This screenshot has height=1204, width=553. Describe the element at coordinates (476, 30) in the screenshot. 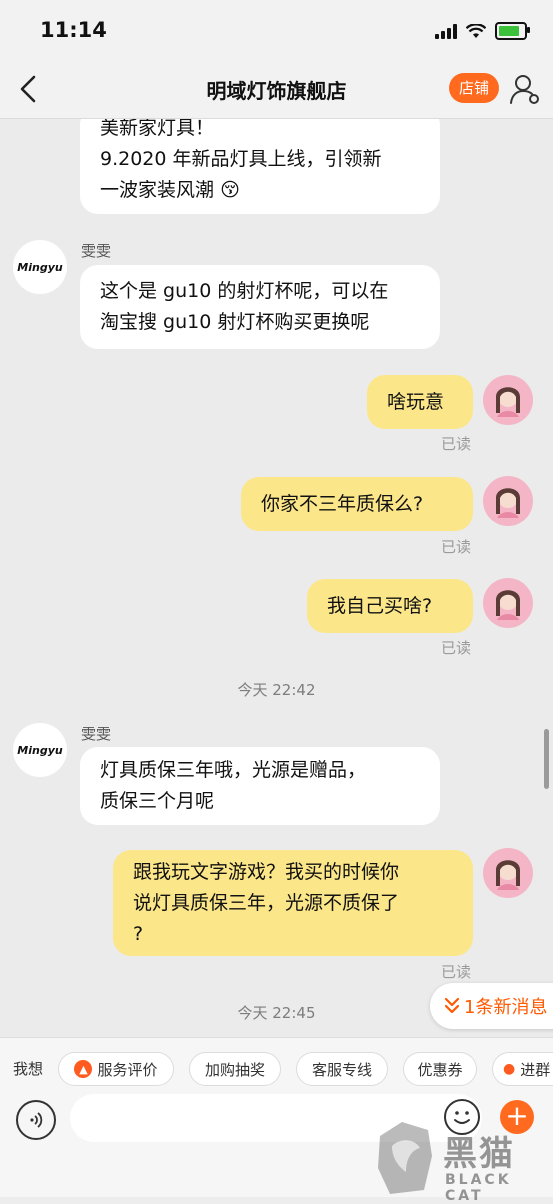

I see `wifi-icon` at that location.